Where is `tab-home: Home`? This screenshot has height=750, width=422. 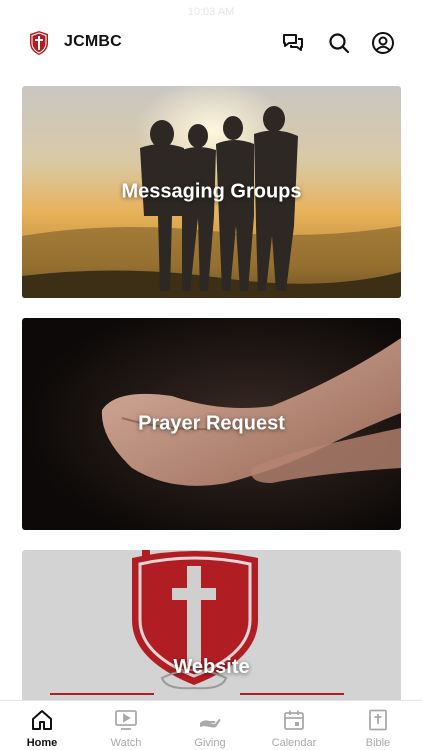
tab-home: Home is located at coordinates (42, 725).